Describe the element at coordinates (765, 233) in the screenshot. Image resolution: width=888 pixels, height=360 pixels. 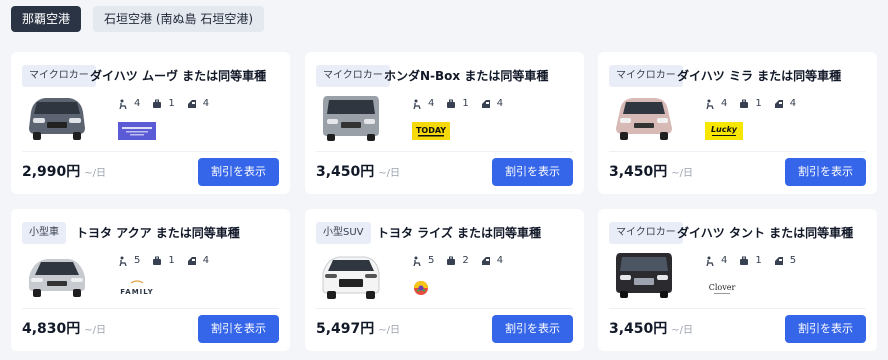
I see `car-title: ダイハツ タント または同等車種` at that location.